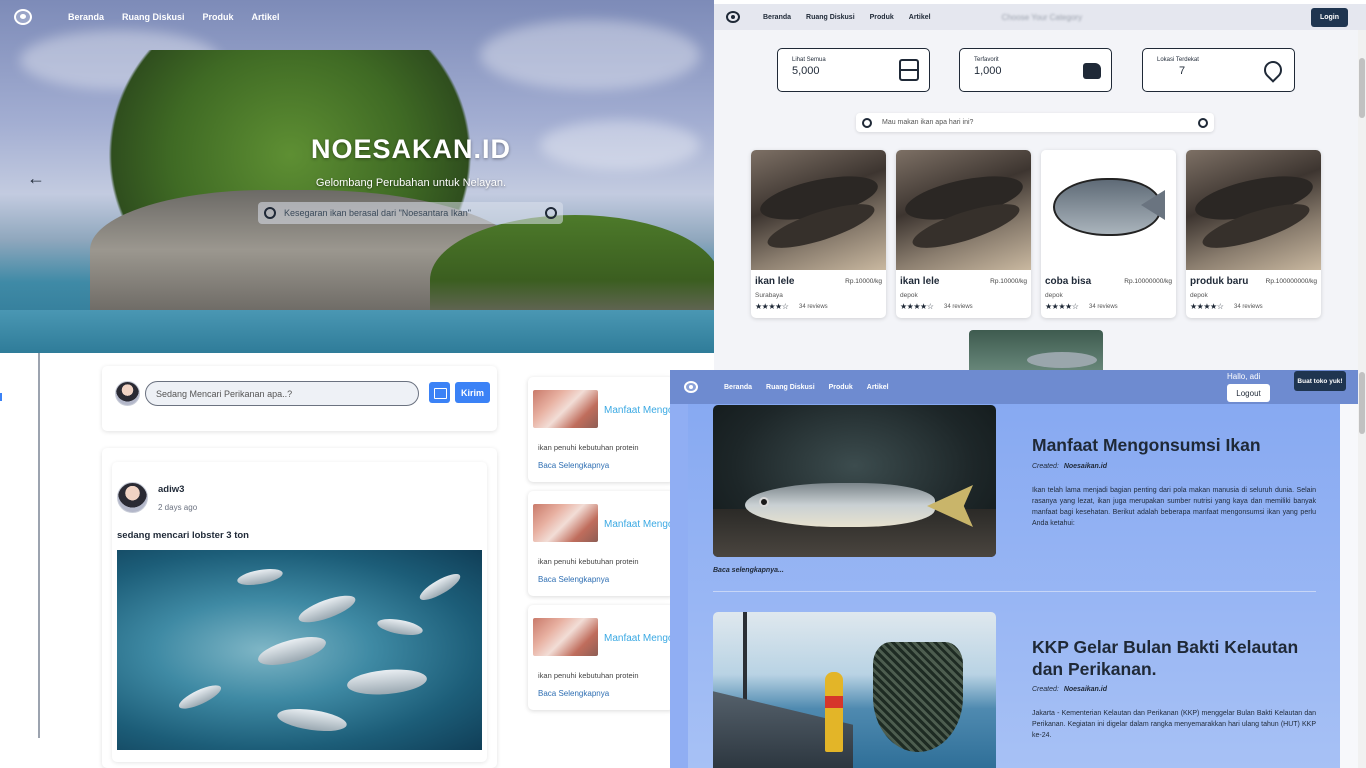 Image resolution: width=1366 pixels, height=768 pixels. I want to click on fishing-boat-image, so click(854, 690).